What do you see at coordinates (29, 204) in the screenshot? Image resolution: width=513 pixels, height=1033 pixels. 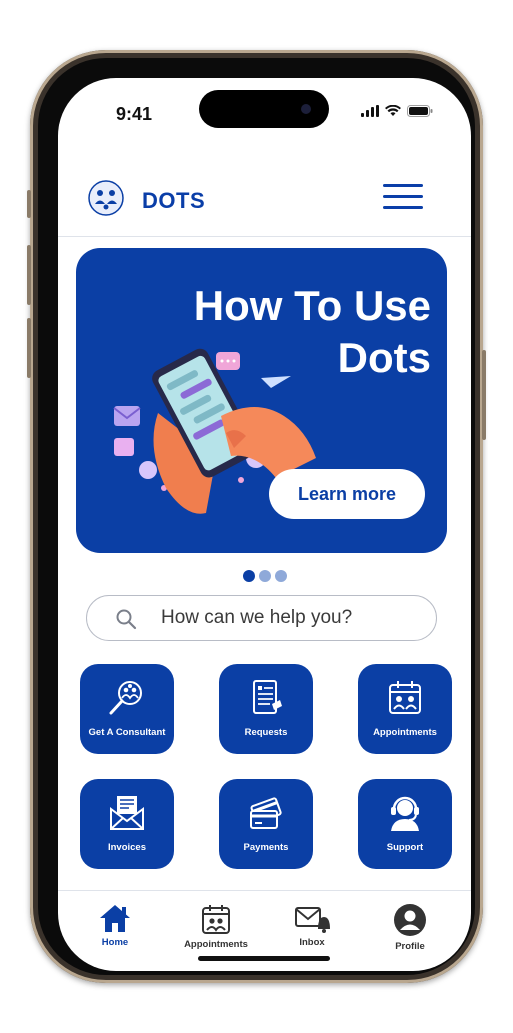 I see `action-button` at bounding box center [29, 204].